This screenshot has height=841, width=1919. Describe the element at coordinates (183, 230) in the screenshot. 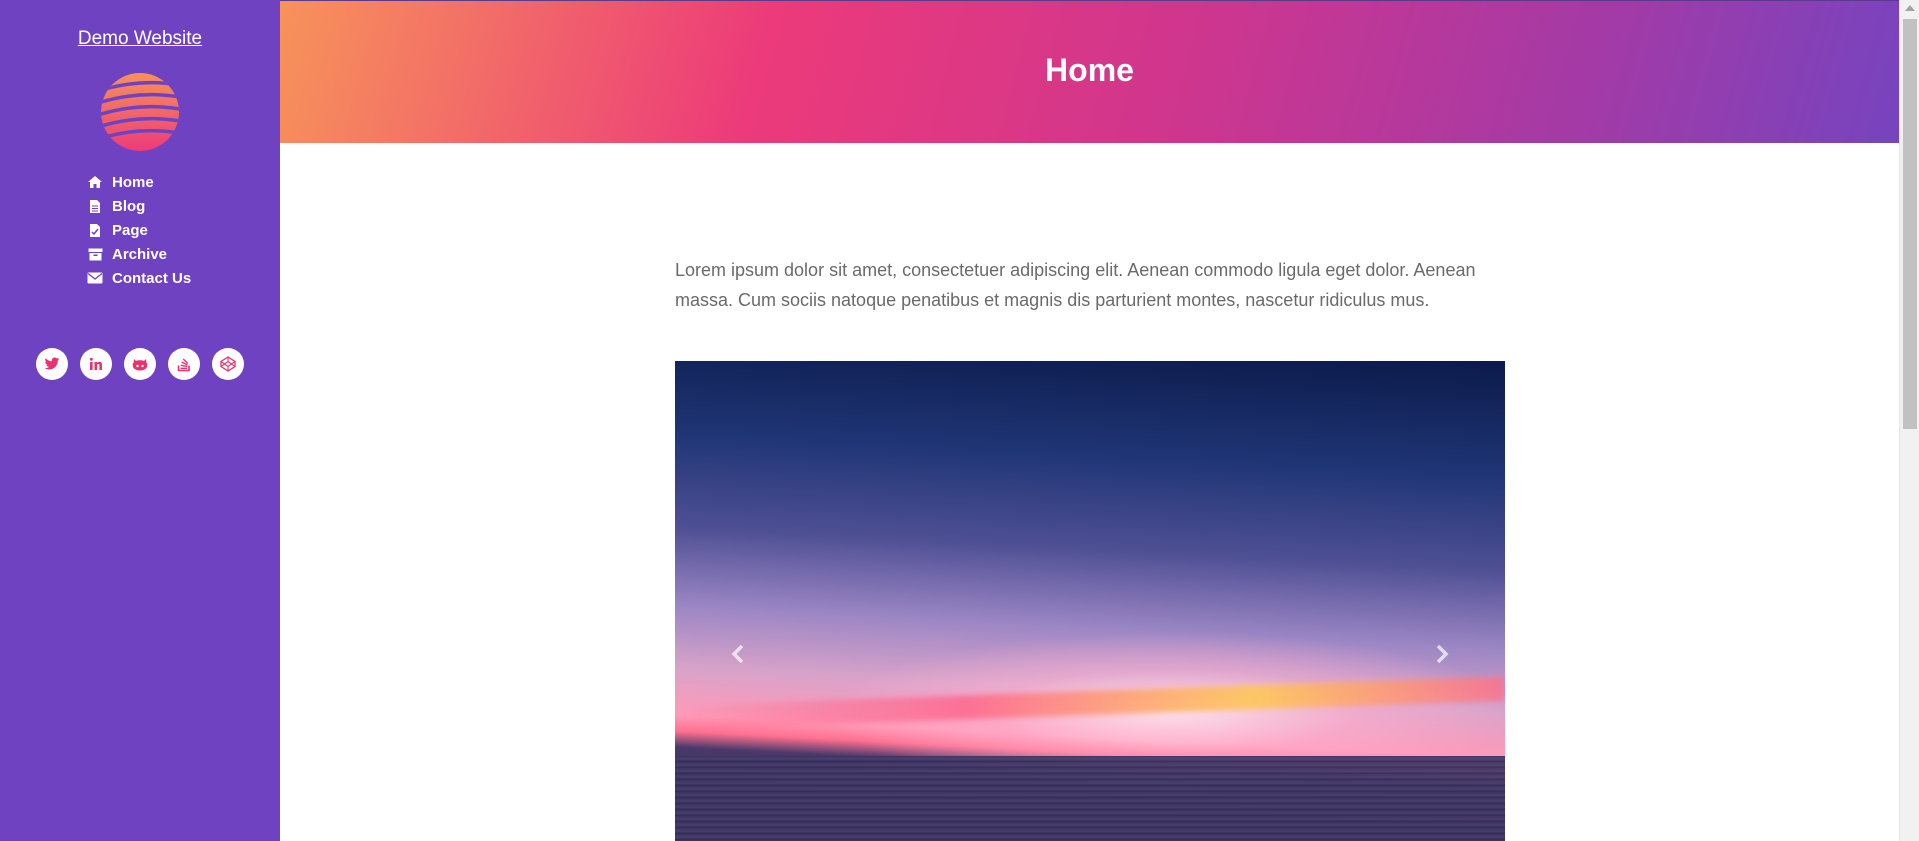

I see `nav-item-page: Page` at that location.